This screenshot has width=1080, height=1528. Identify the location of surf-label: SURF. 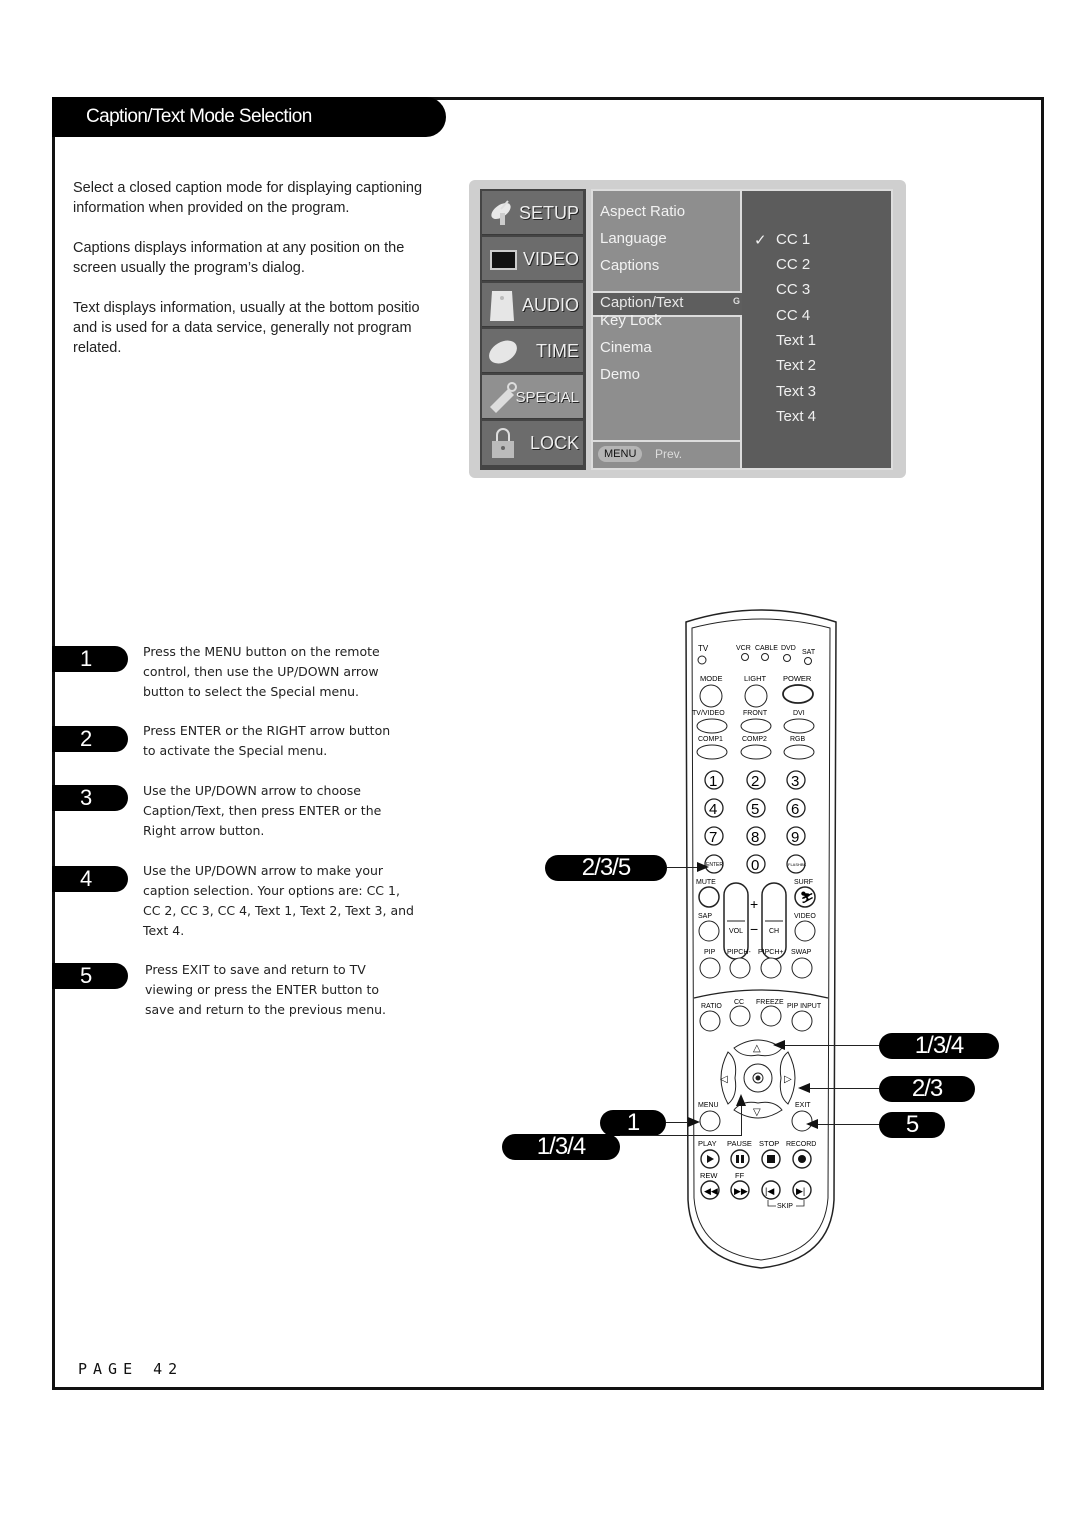
(803, 882).